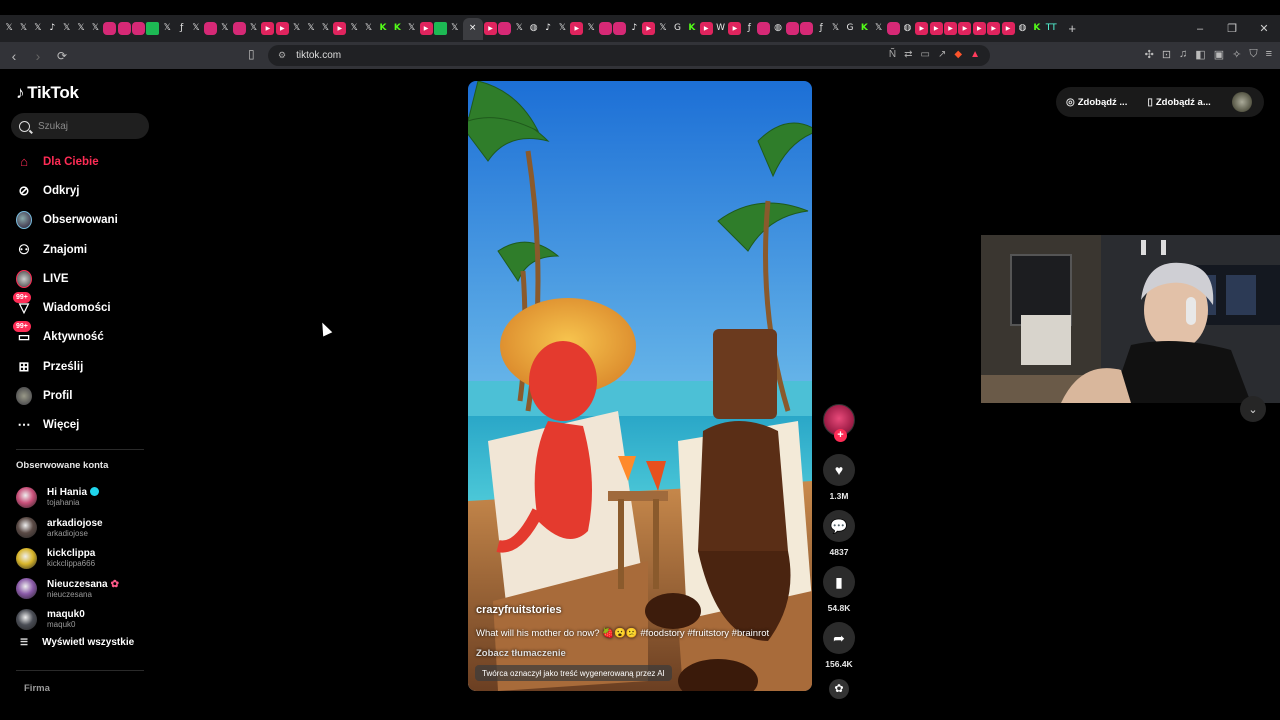  What do you see at coordinates (81, 161) in the screenshot?
I see `sidebar-item-dla-ciebie: ⌂ Dla Ciebie` at bounding box center [81, 161].